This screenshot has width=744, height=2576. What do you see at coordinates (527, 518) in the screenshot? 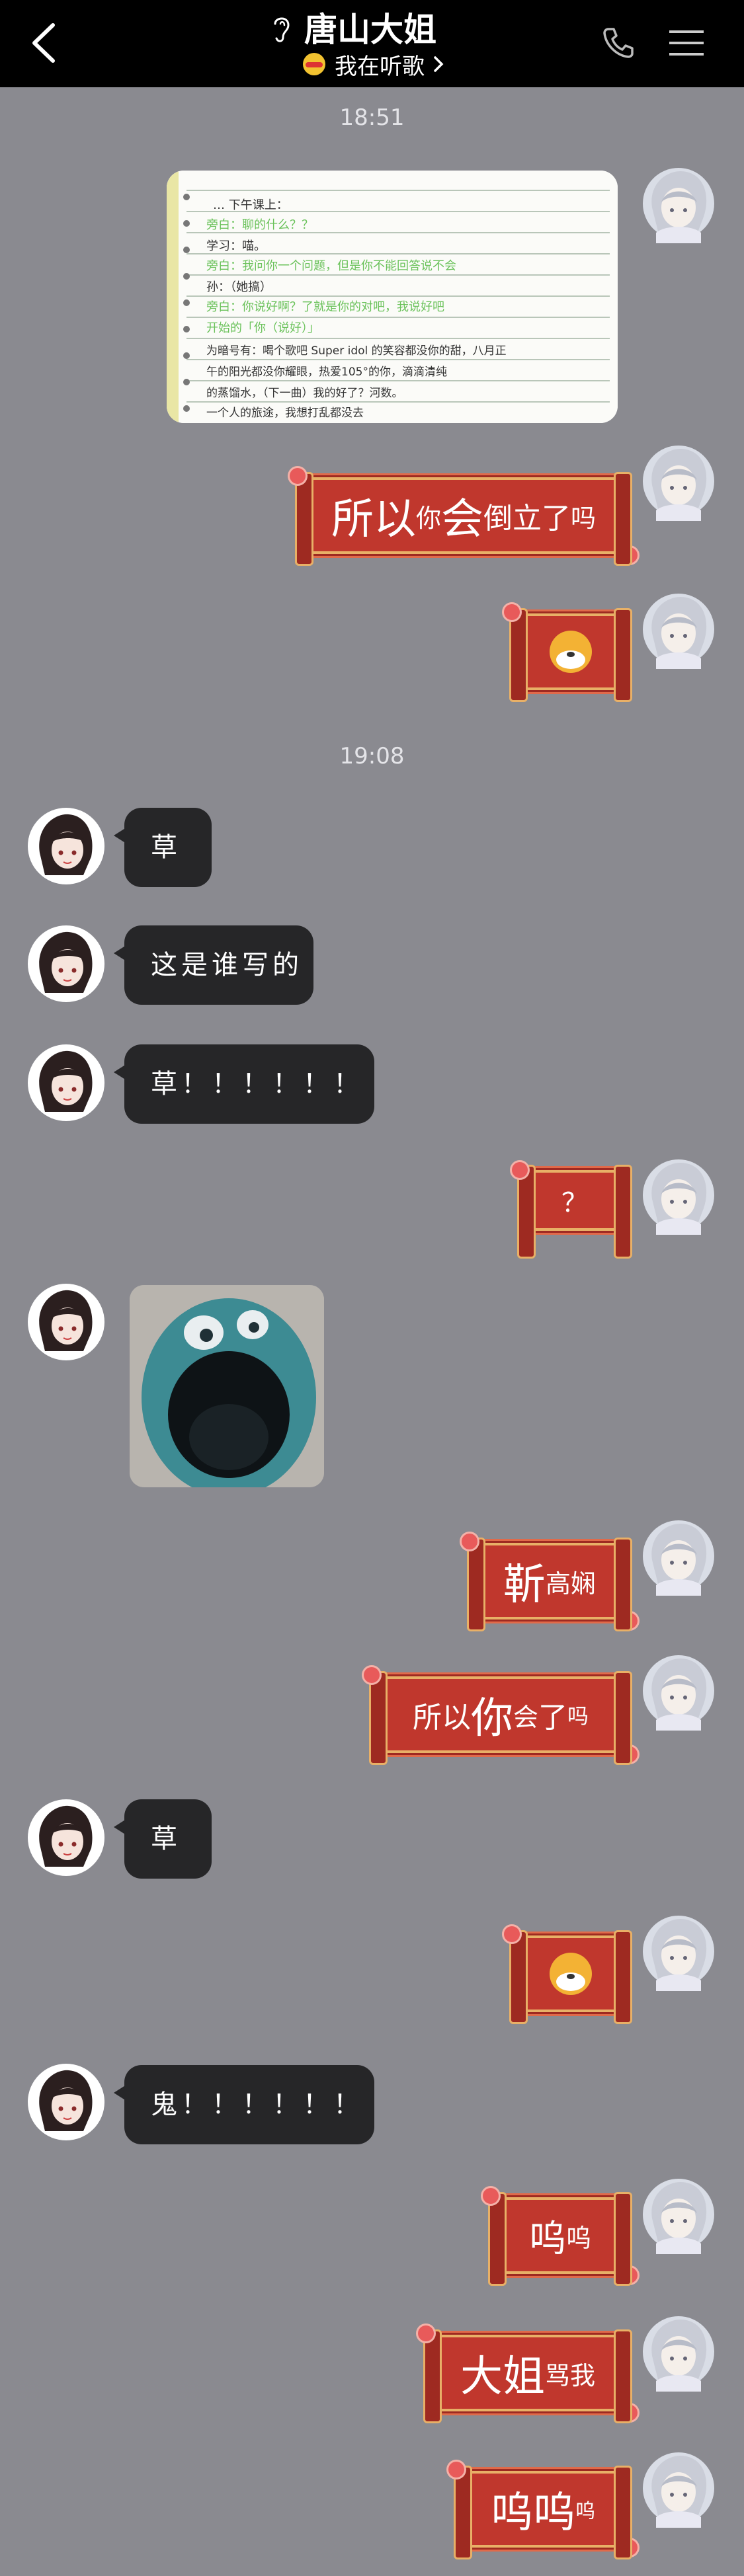
I see `message-text: 倒立了` at bounding box center [527, 518].